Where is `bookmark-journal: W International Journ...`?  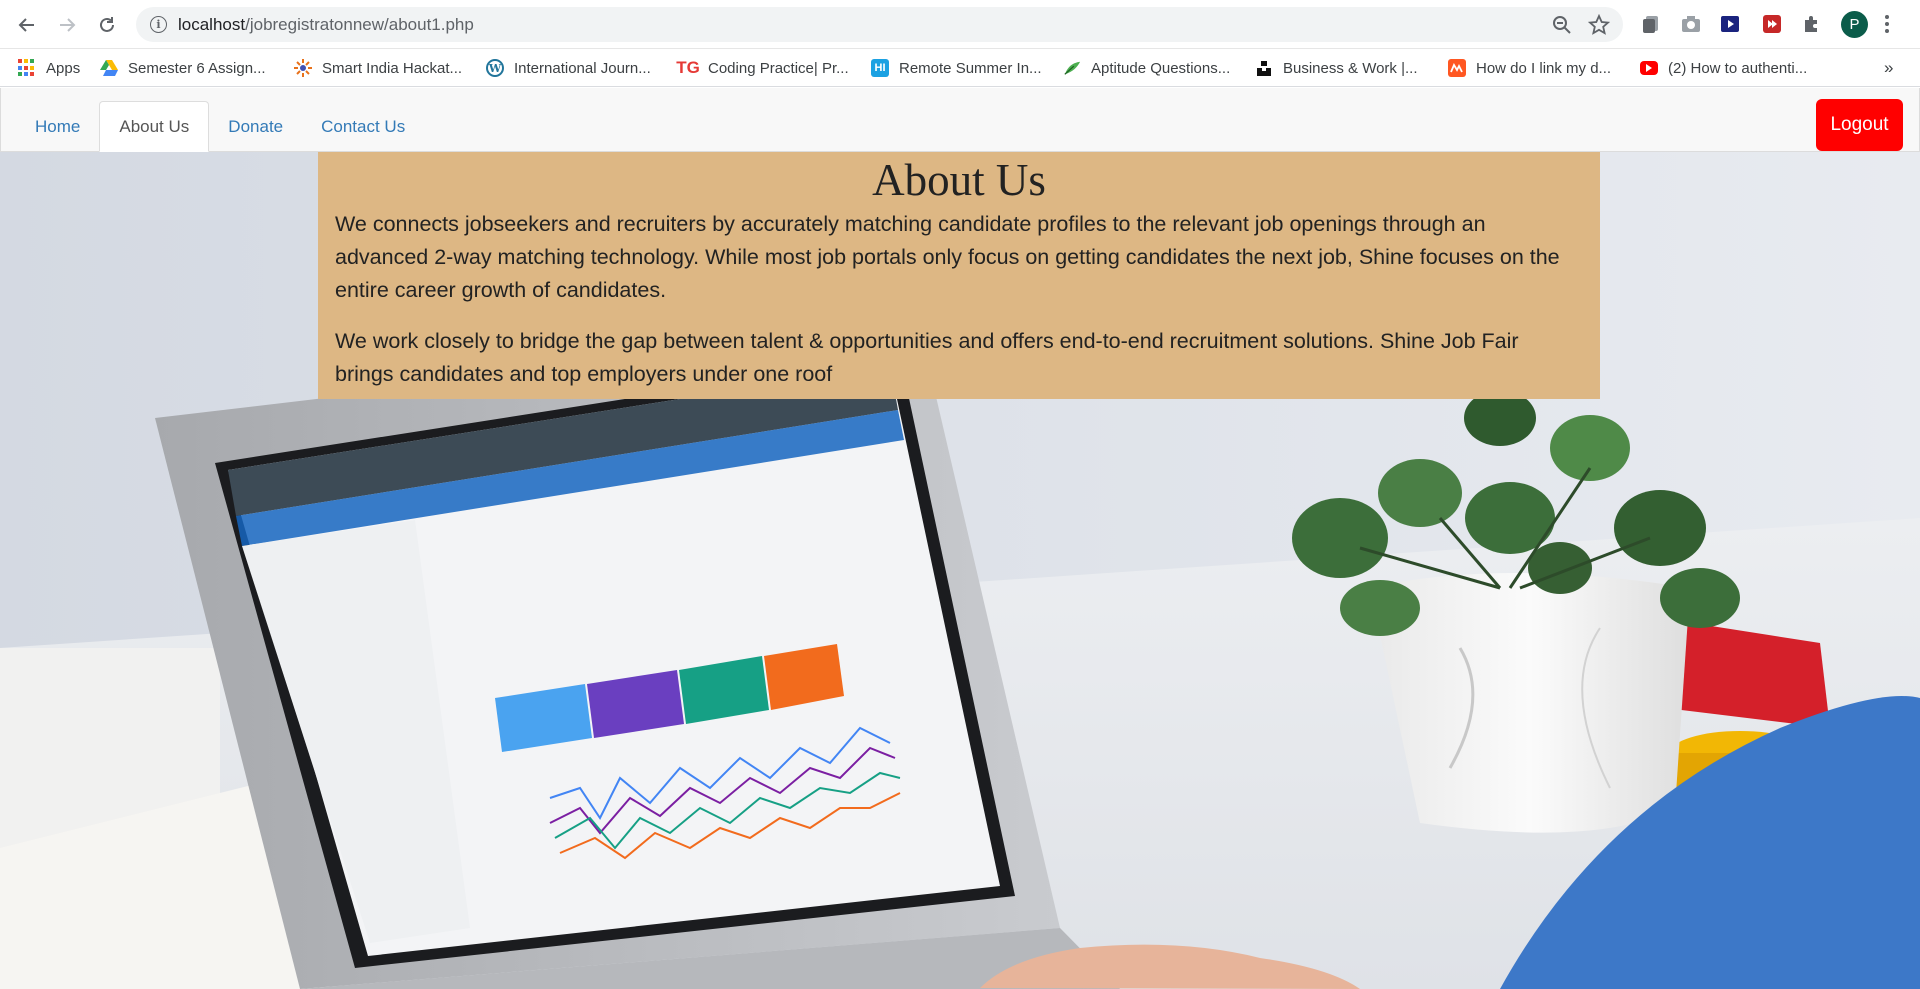 bookmark-journal: W International Journ... is located at coordinates (568, 68).